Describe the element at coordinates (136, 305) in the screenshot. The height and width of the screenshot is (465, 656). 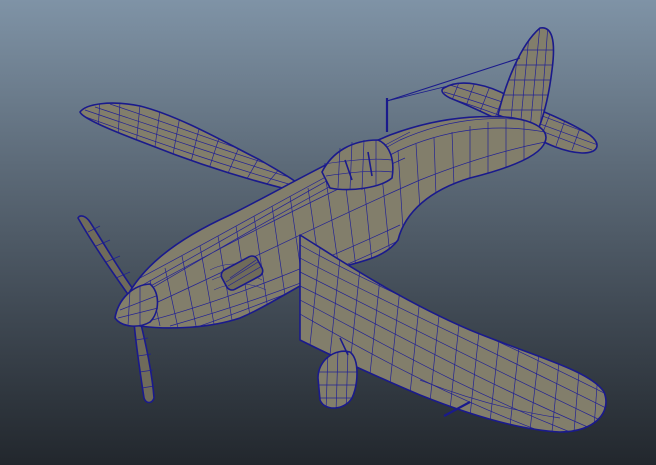
I see `propeller-spinner` at that location.